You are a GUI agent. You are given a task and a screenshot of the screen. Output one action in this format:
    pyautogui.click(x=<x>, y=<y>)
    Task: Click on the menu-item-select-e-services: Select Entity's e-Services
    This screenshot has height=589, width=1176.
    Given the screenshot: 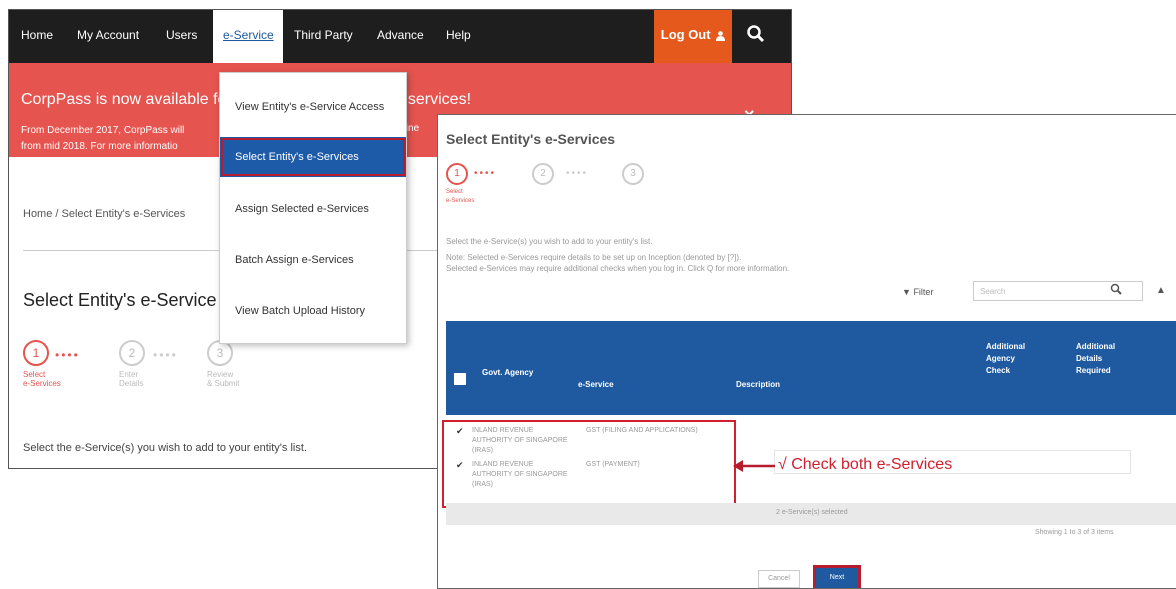 What is the action you would take?
    pyautogui.click(x=313, y=157)
    